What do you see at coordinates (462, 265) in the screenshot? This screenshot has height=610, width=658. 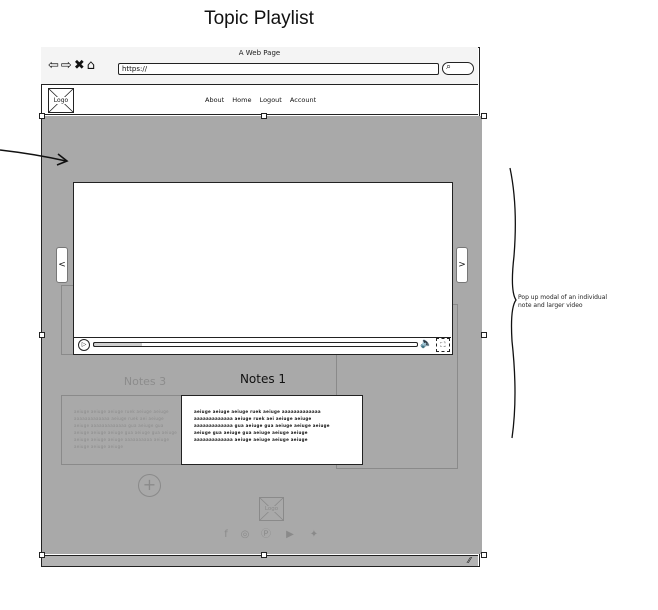 I see `next-note-button: >` at bounding box center [462, 265].